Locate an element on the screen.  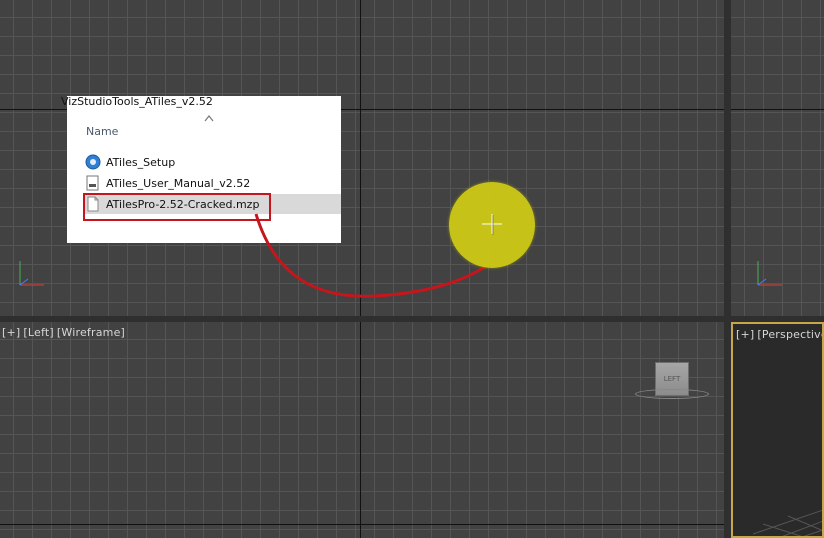
viewcube-ring is located at coordinates (672, 394).